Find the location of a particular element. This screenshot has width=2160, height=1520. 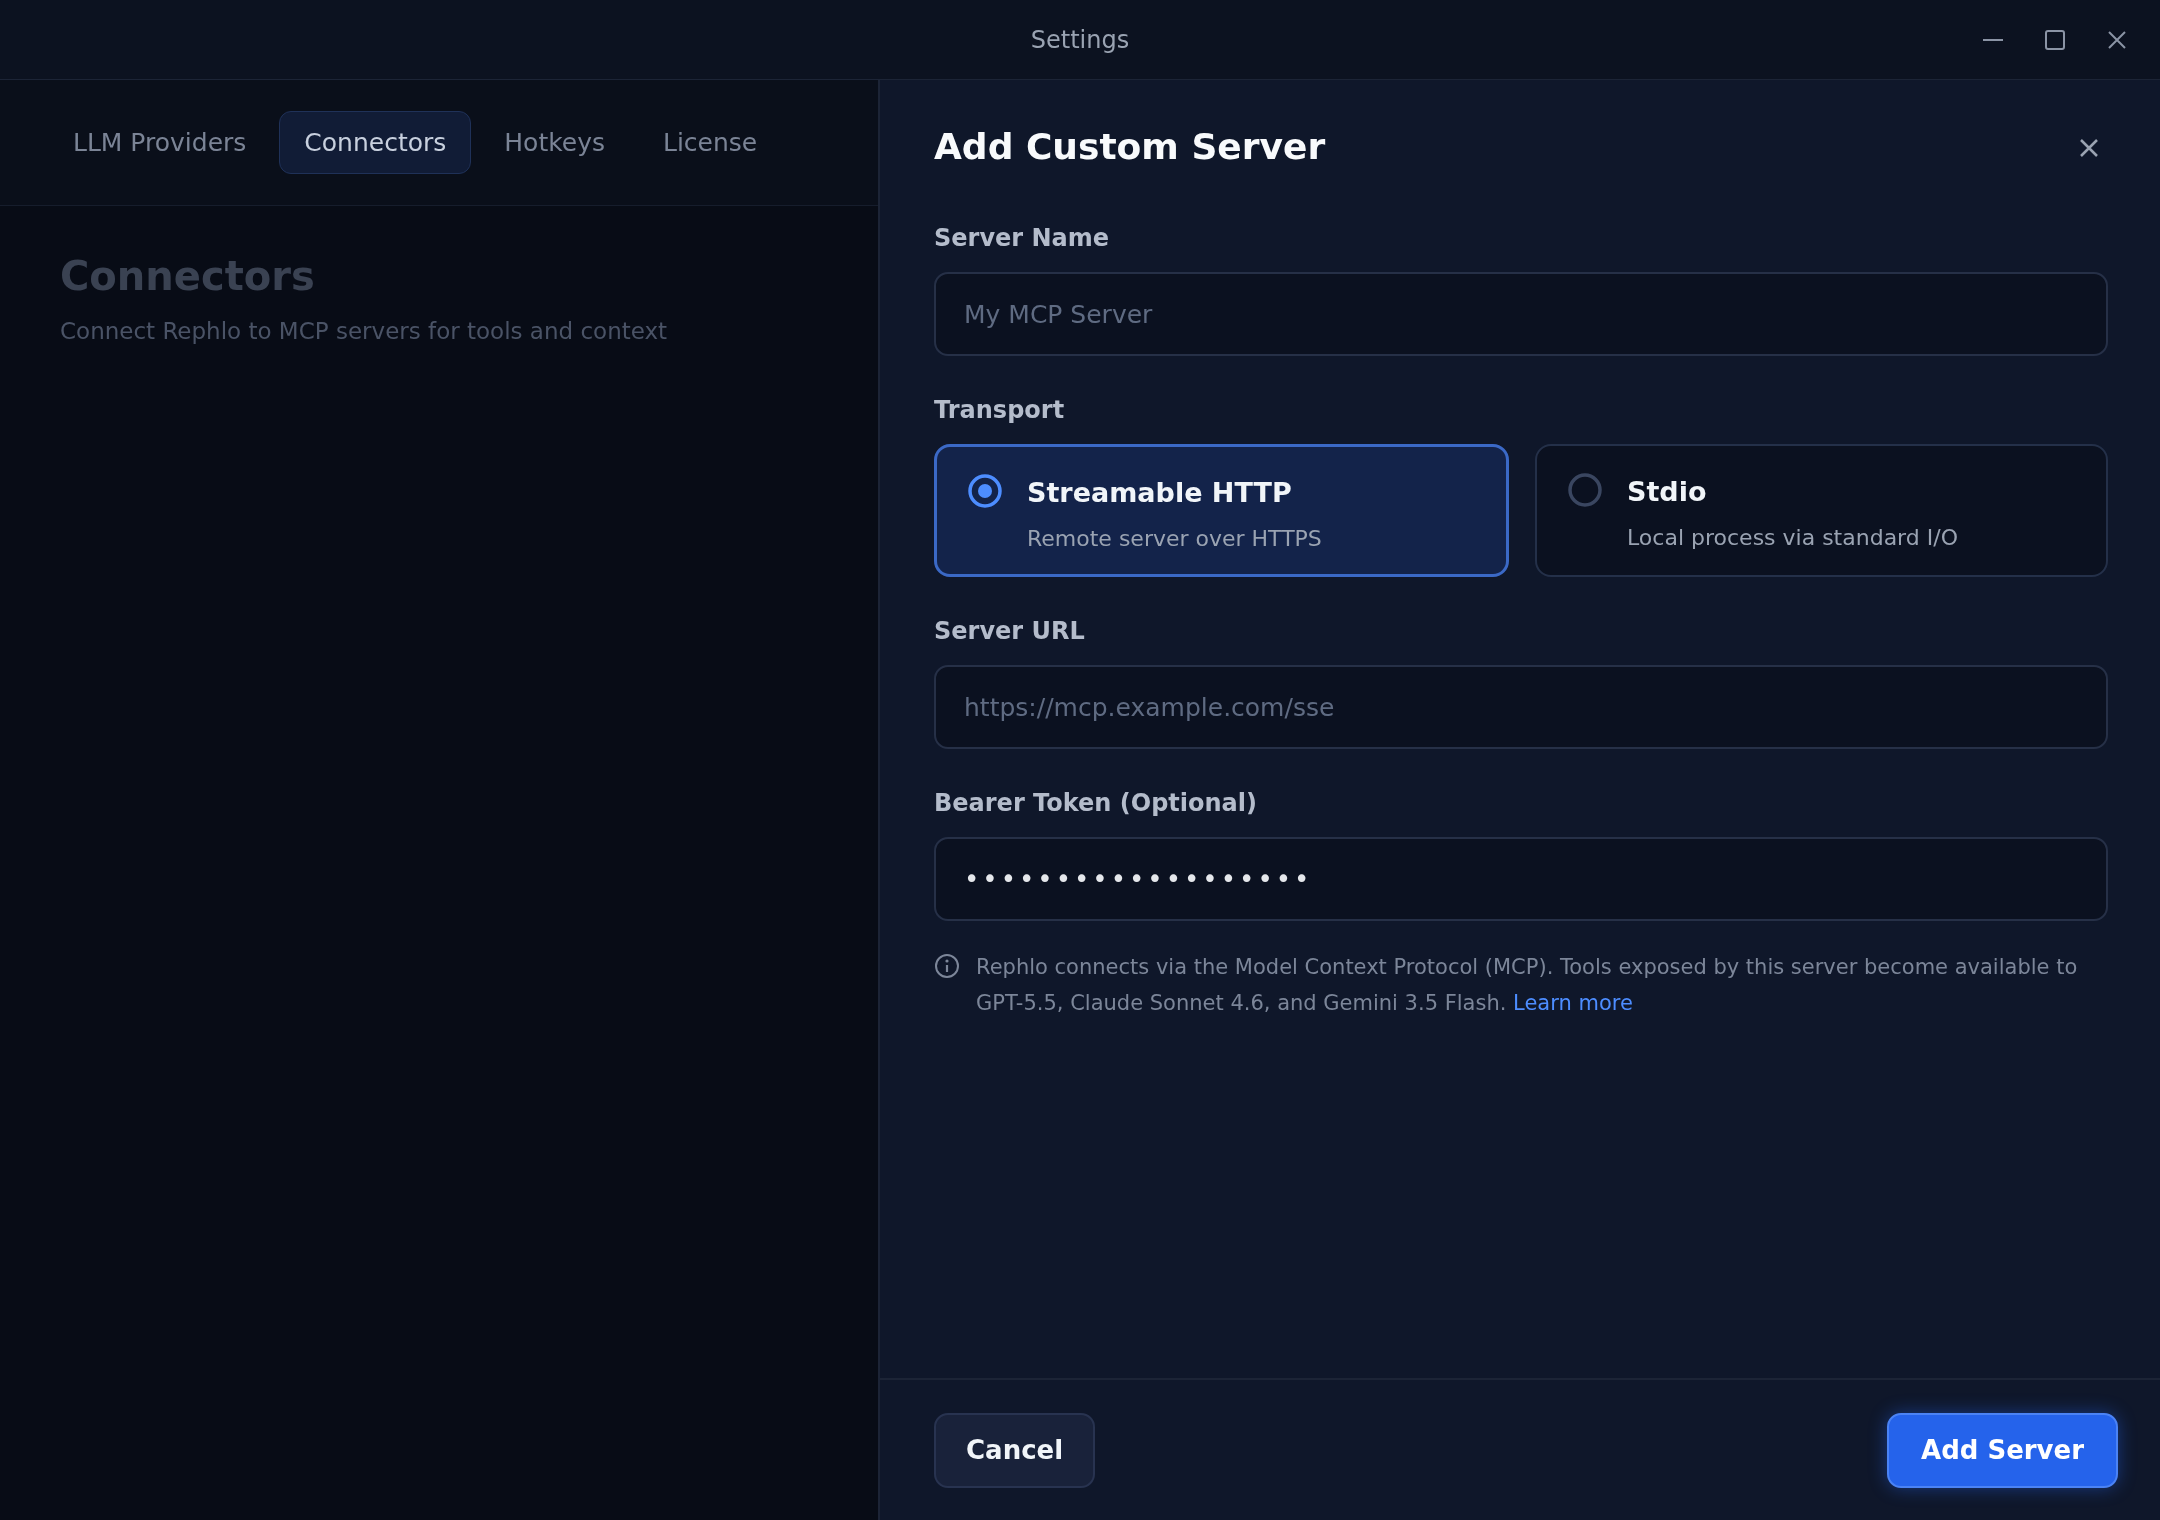

minimize-icon is located at coordinates (1993, 40).